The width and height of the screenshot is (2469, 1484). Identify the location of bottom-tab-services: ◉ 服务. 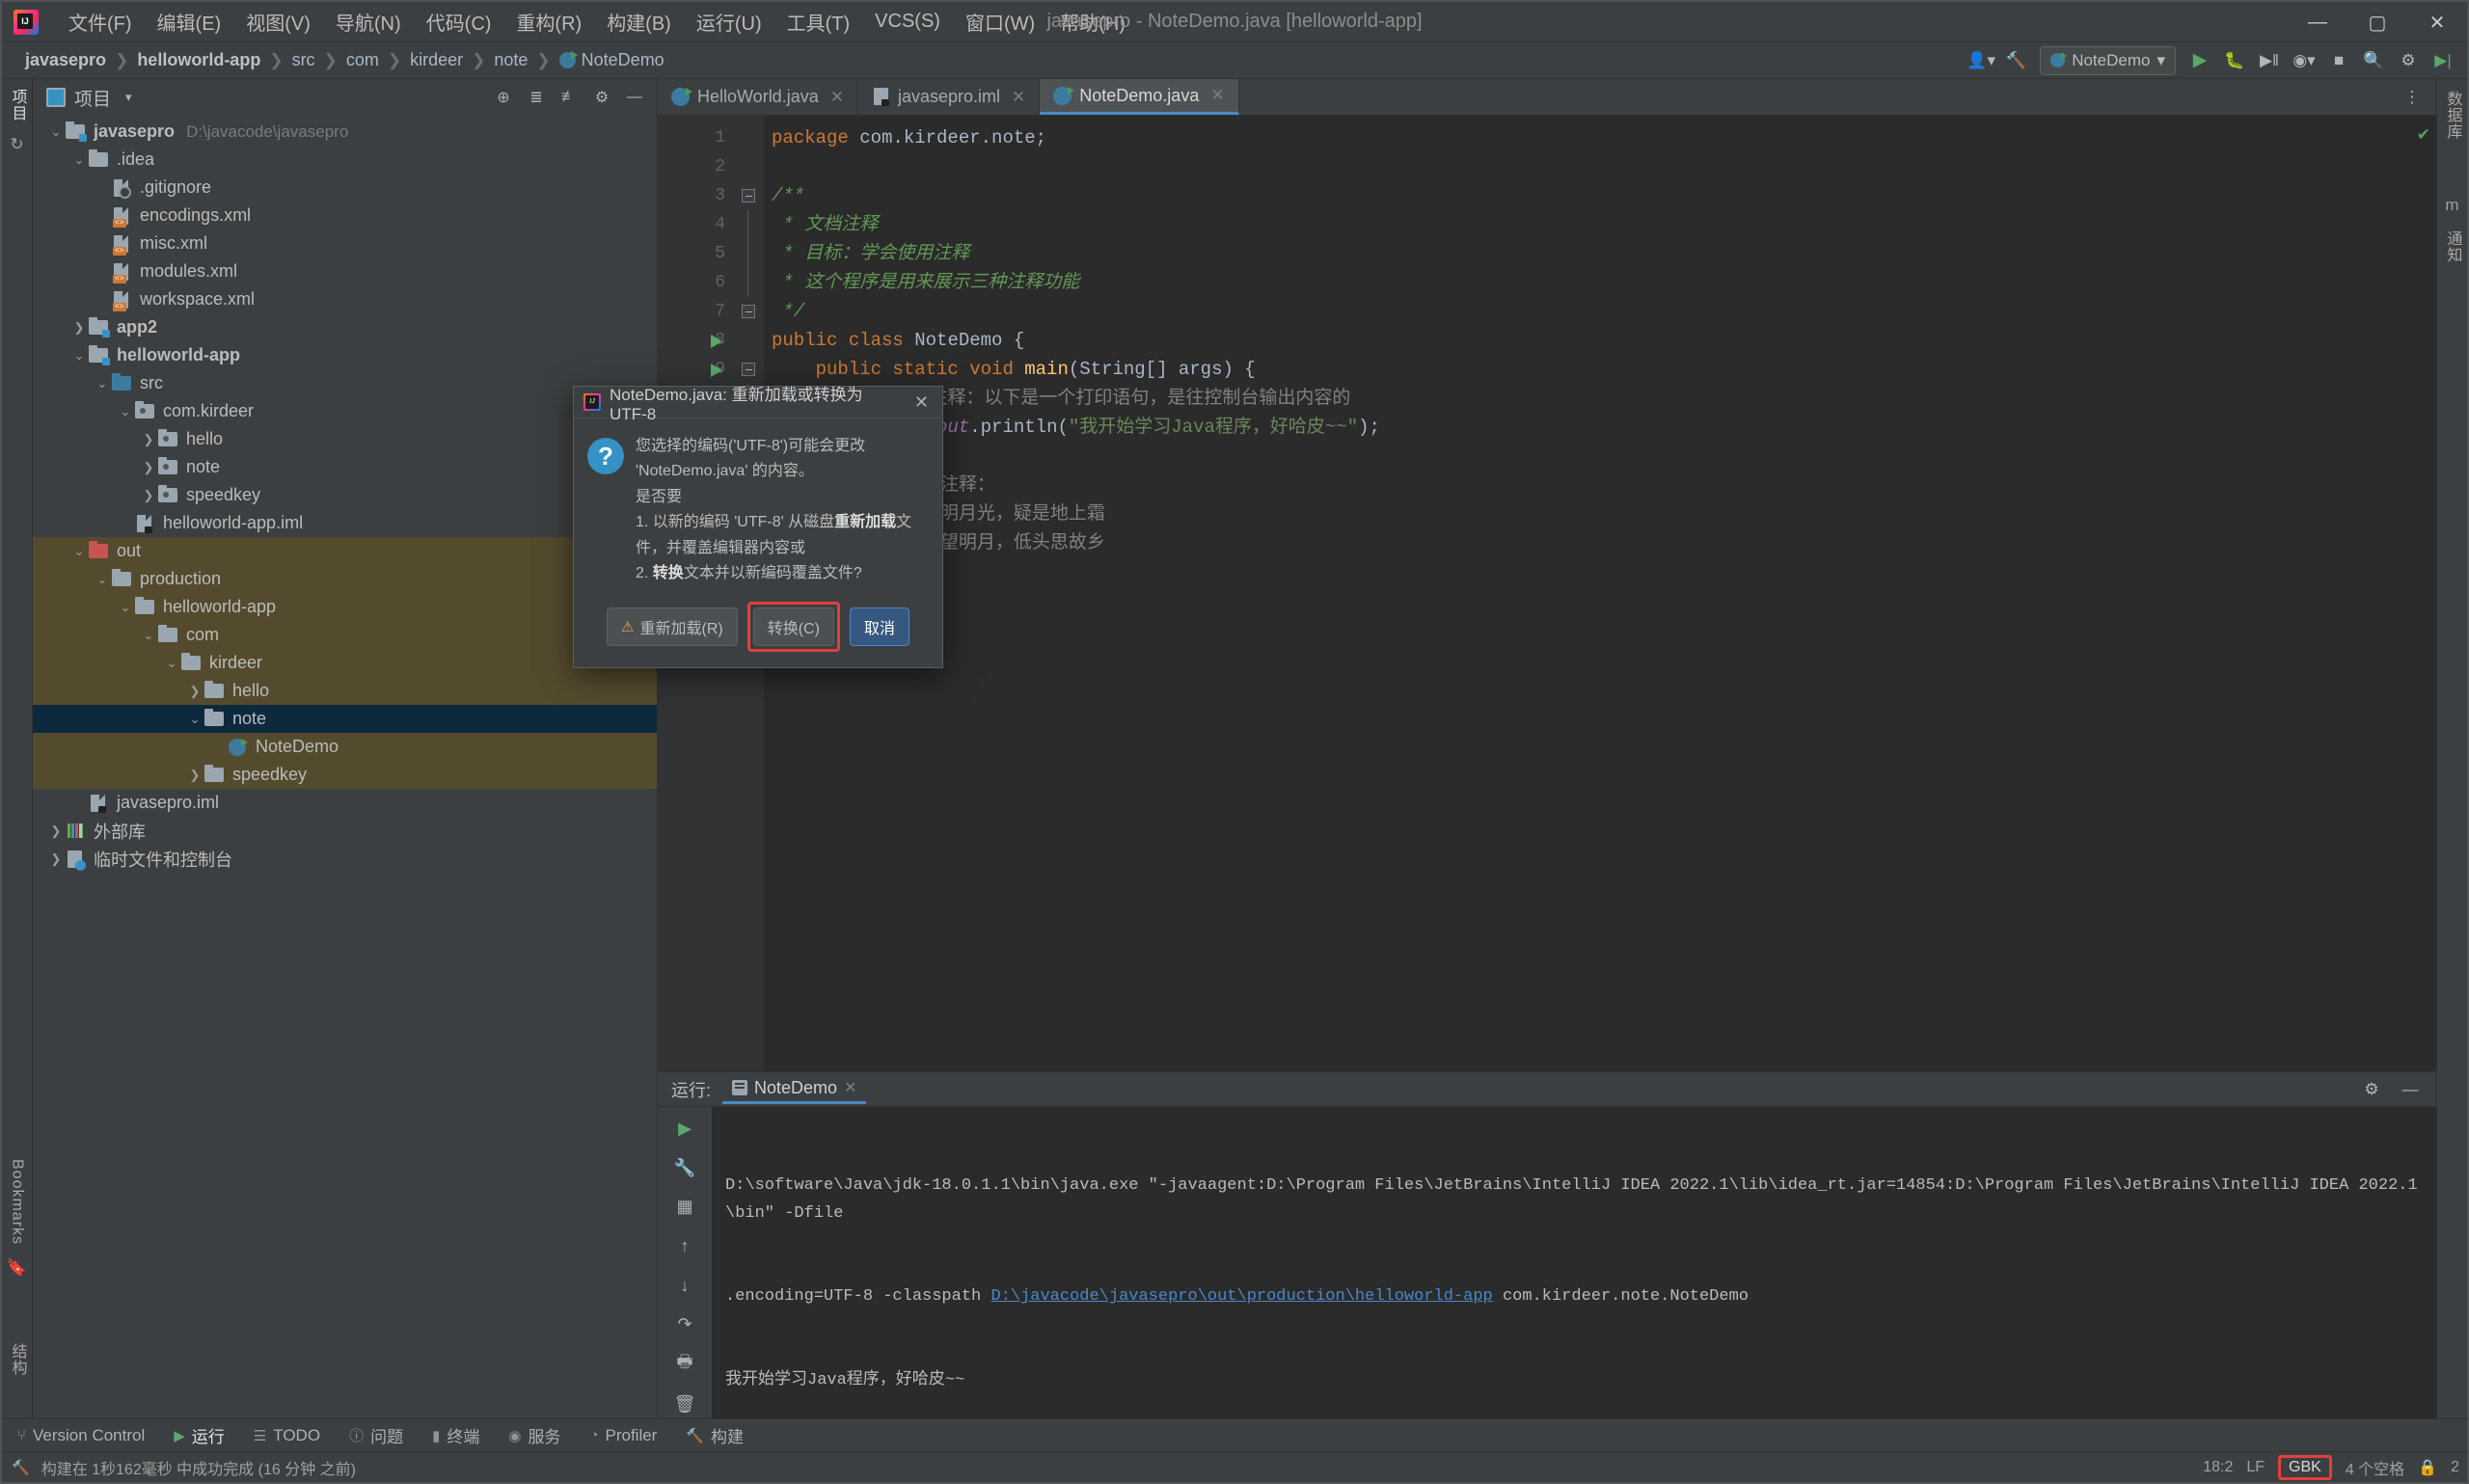
(534, 1435).